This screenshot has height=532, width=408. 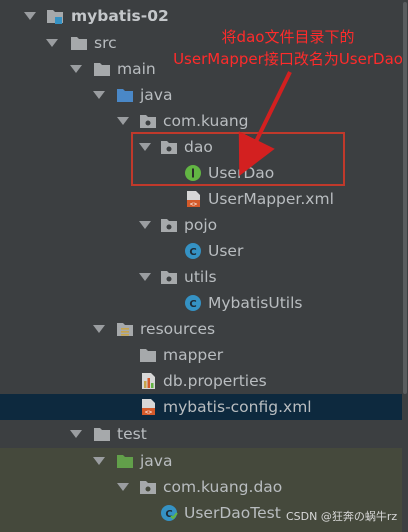 What do you see at coordinates (201, 225) in the screenshot?
I see `tree-item-label: pojo` at bounding box center [201, 225].